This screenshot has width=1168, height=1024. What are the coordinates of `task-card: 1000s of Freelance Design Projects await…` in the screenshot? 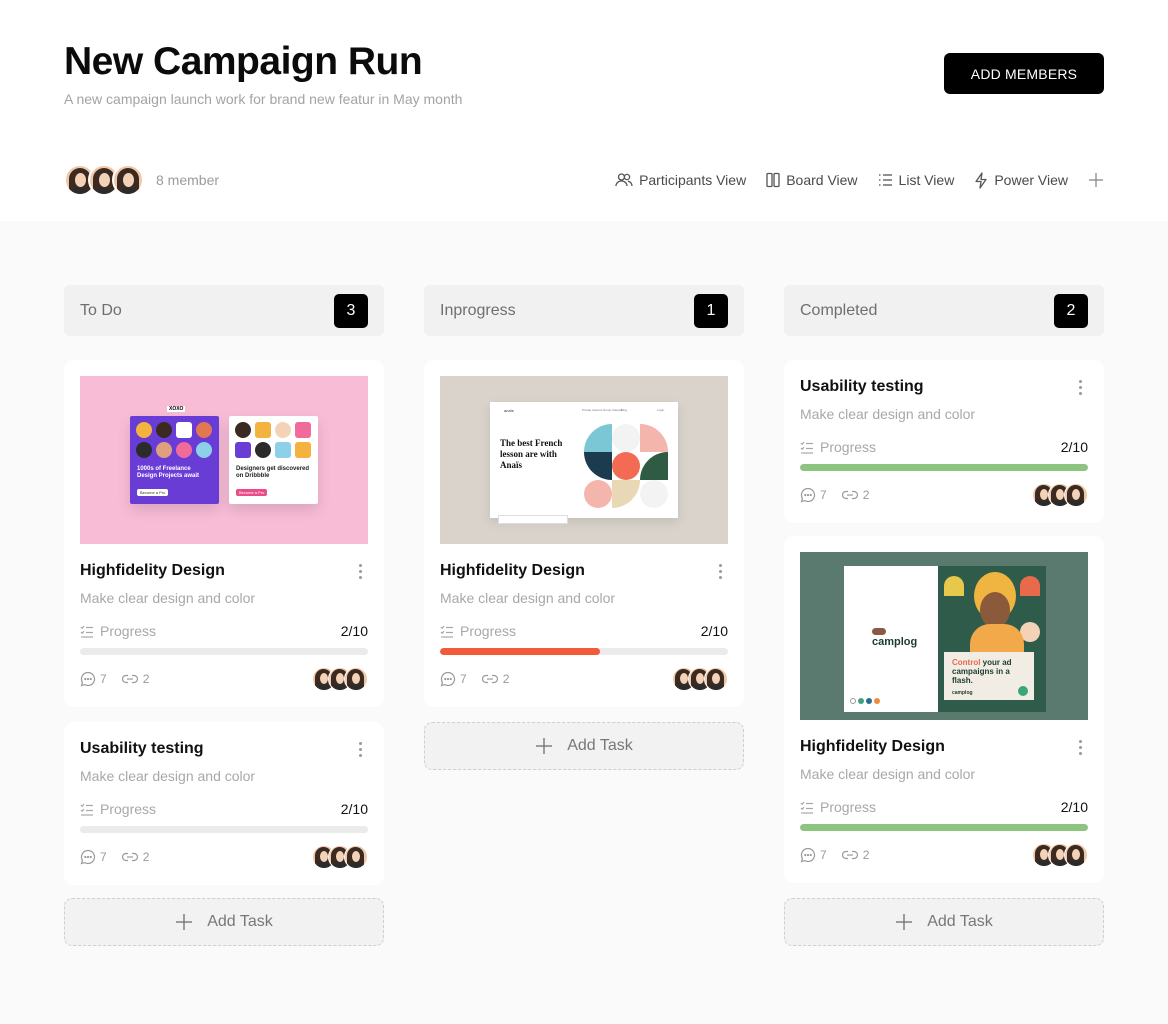 It's located at (224, 533).